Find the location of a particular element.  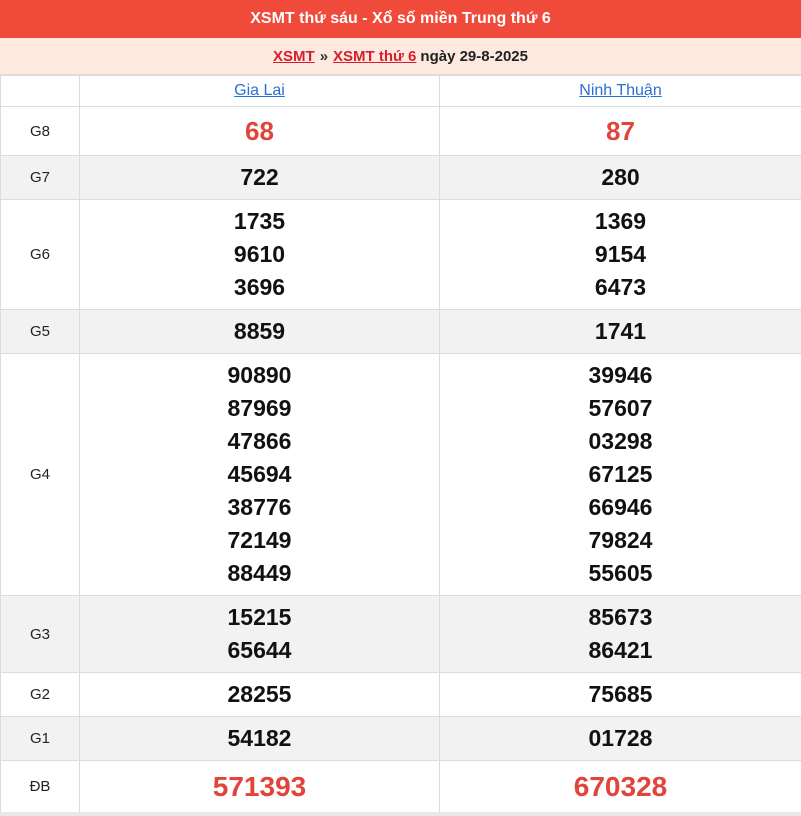

result-number: 1741 is located at coordinates (620, 331).